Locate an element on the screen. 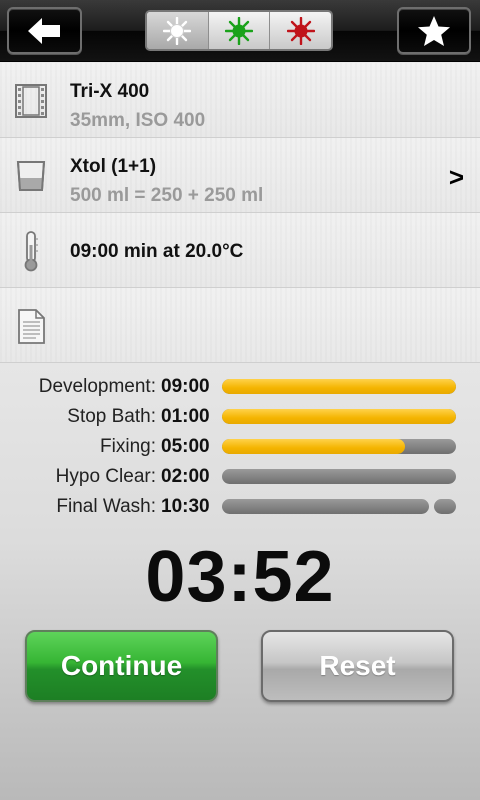 The width and height of the screenshot is (480, 800). step-fixing: Fixing: 05:00 is located at coordinates (240, 447).